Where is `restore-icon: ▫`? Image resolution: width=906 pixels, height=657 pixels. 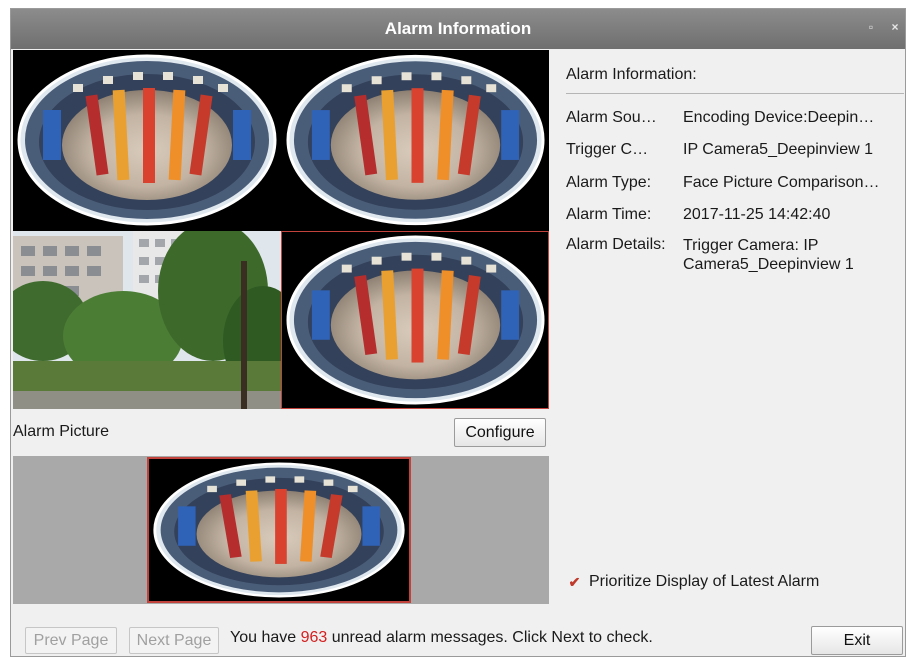
restore-icon: ▫ is located at coordinates (871, 27).